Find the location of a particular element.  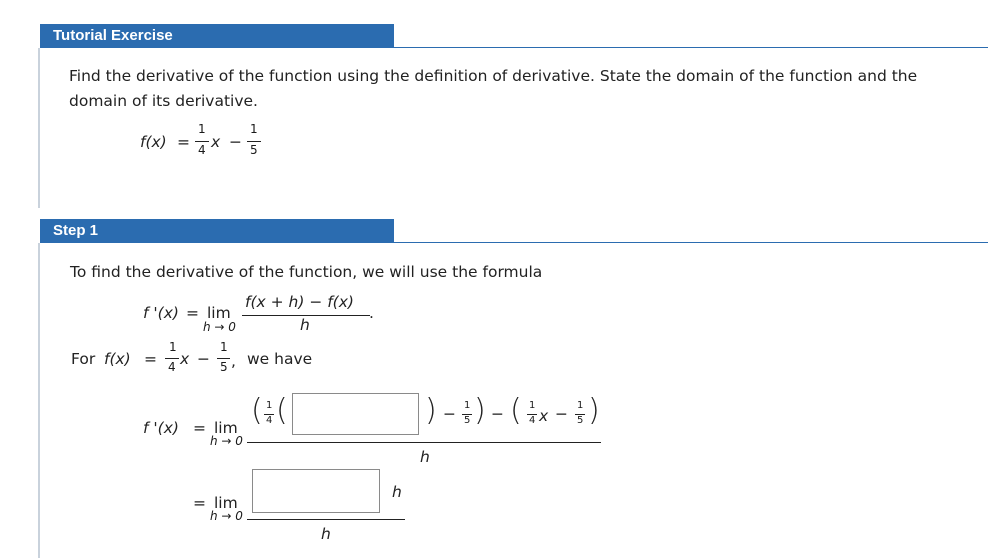

tutorial-left-rule is located at coordinates (39, 128).